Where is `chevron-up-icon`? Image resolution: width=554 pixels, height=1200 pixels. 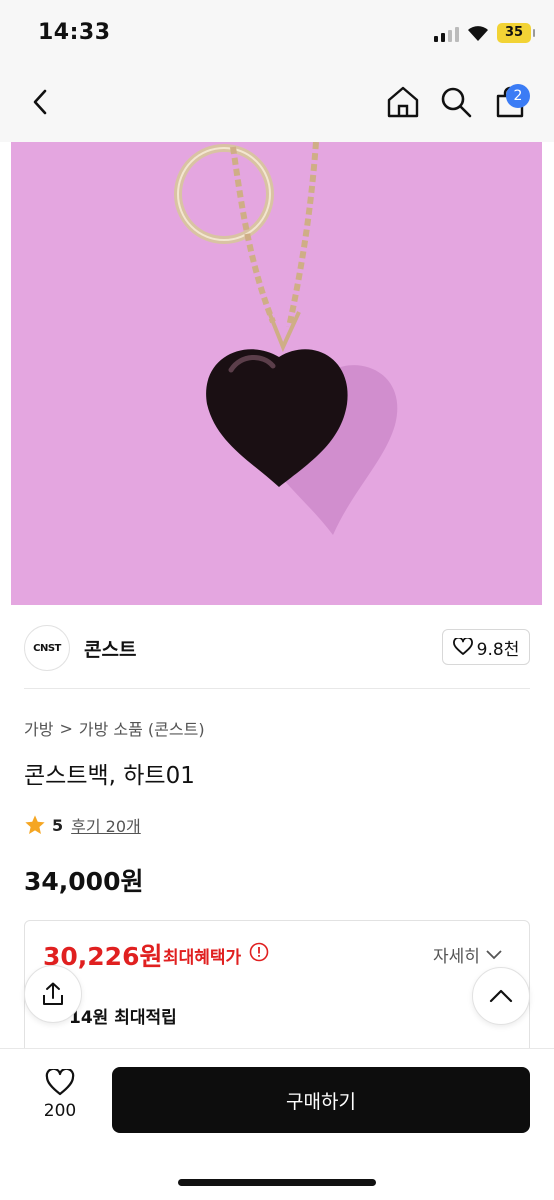 chevron-up-icon is located at coordinates (501, 996).